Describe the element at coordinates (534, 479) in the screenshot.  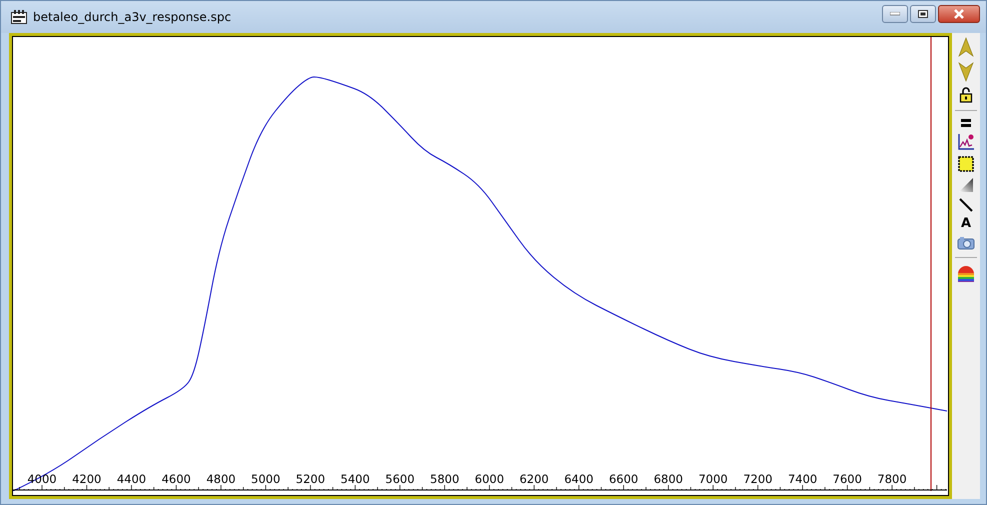
I see `x-tick-label: 6200` at that location.